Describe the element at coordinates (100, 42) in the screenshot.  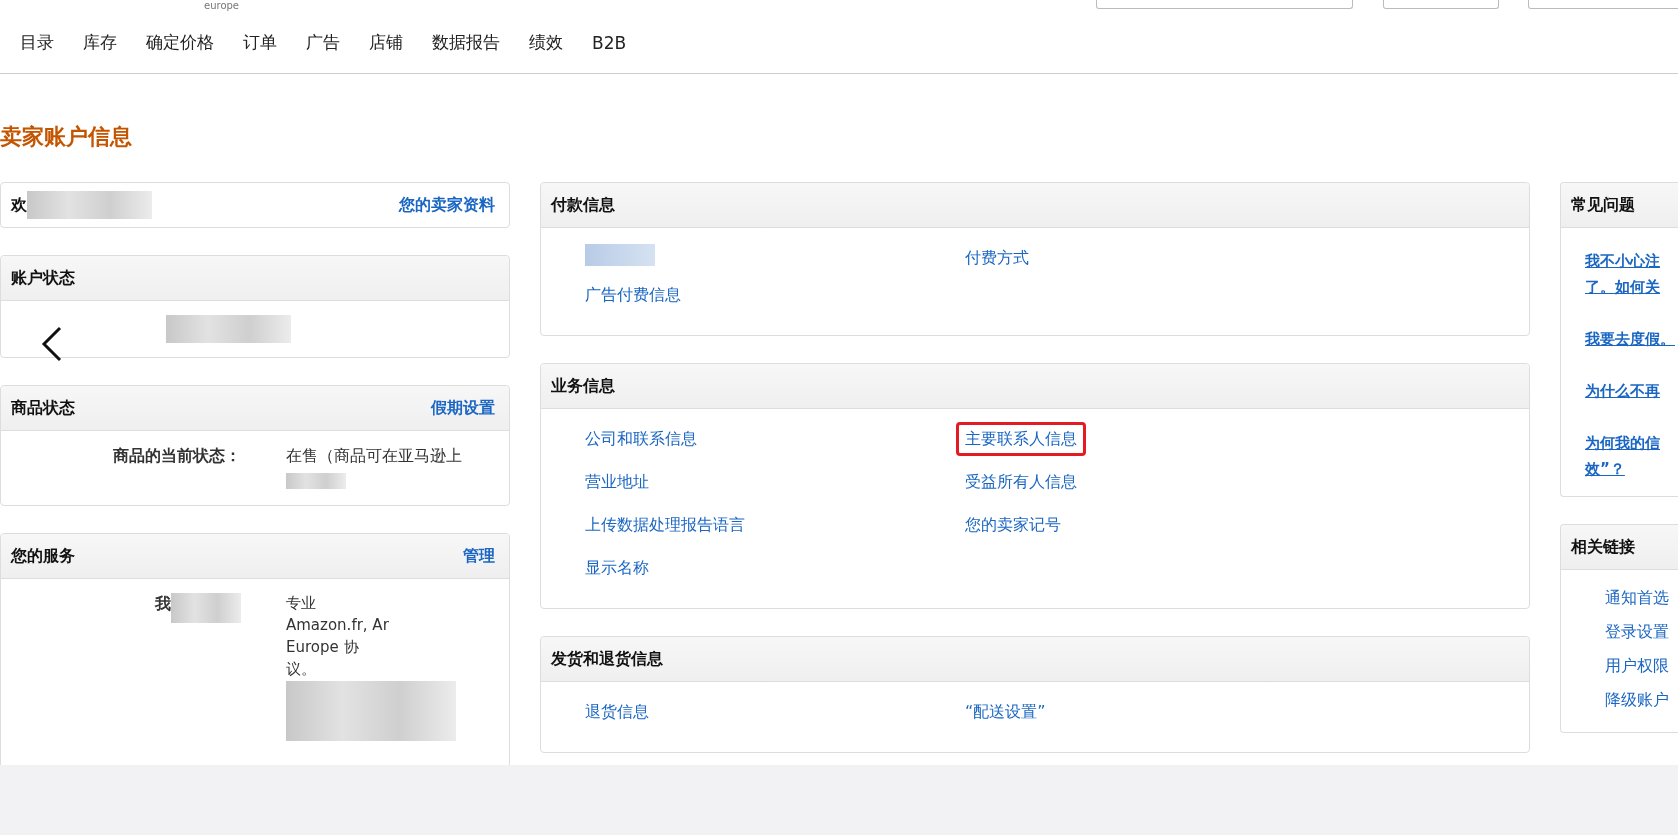
I see `nav-tab: 库存` at that location.